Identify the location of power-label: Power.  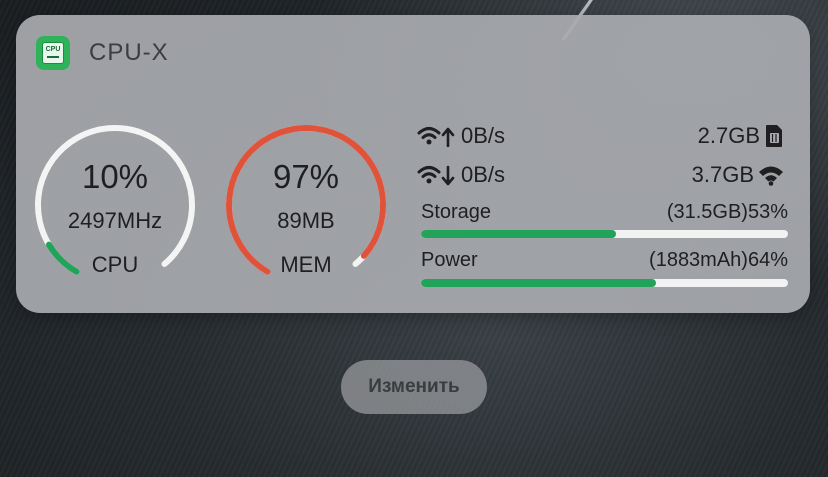
(449, 260).